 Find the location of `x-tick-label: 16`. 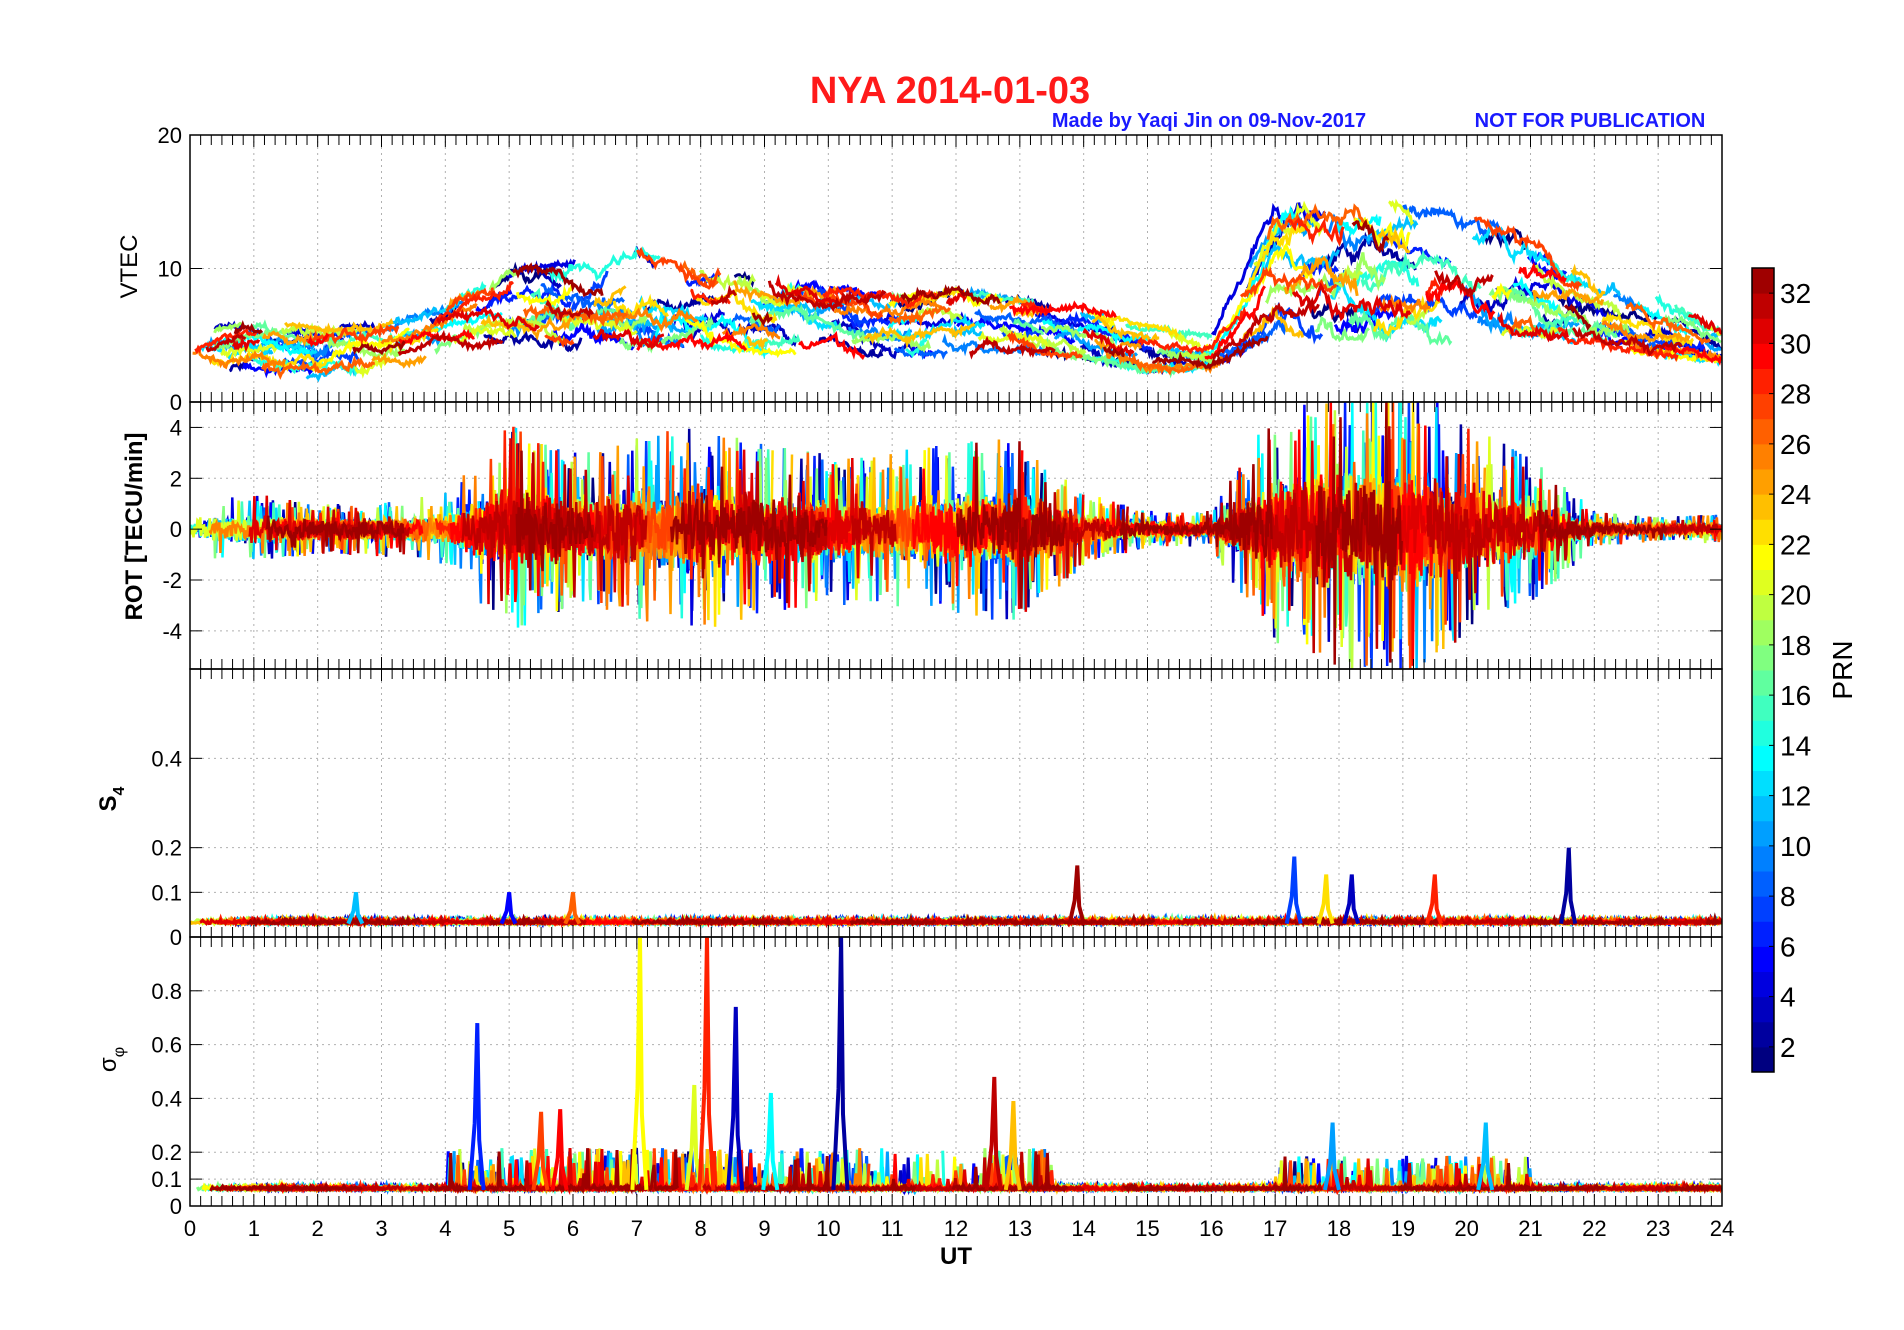

x-tick-label: 16 is located at coordinates (1211, 1228).